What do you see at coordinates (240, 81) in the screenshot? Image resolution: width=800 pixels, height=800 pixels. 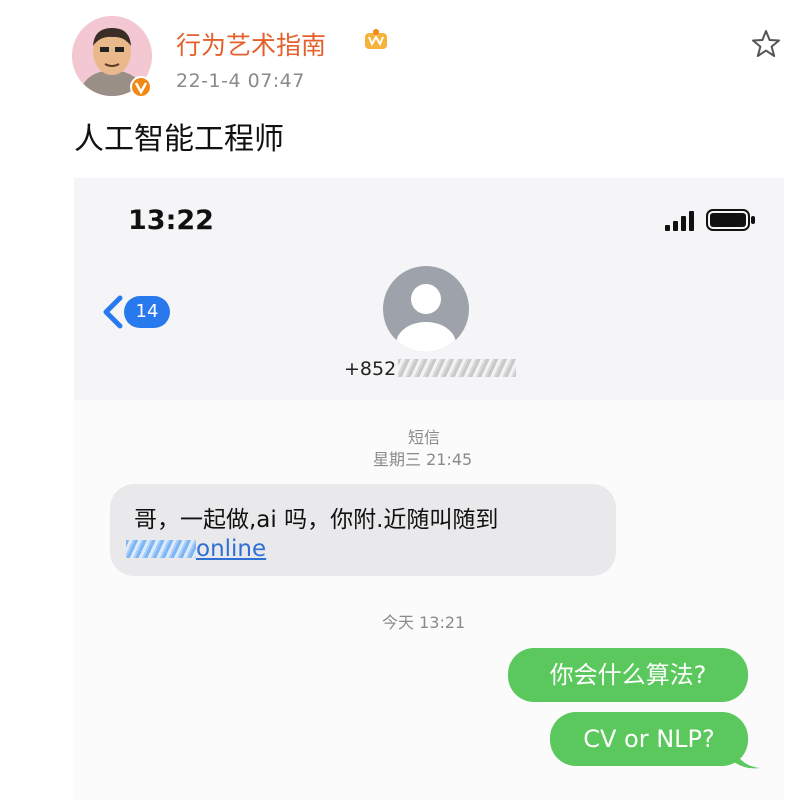 I see `post-timestamp: 22-1-4 07:47` at bounding box center [240, 81].